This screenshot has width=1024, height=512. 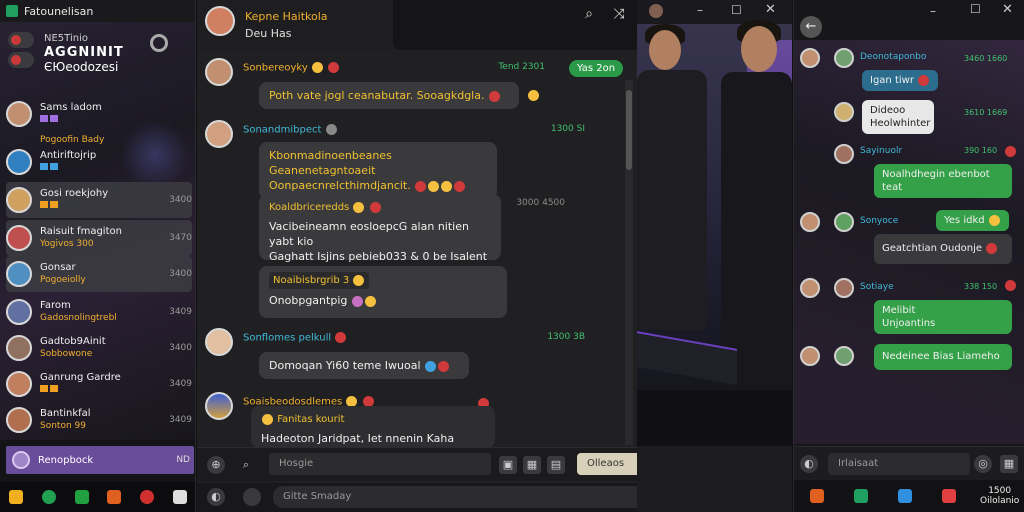 I want to click on camera-icon: ◎, so click(x=983, y=464).